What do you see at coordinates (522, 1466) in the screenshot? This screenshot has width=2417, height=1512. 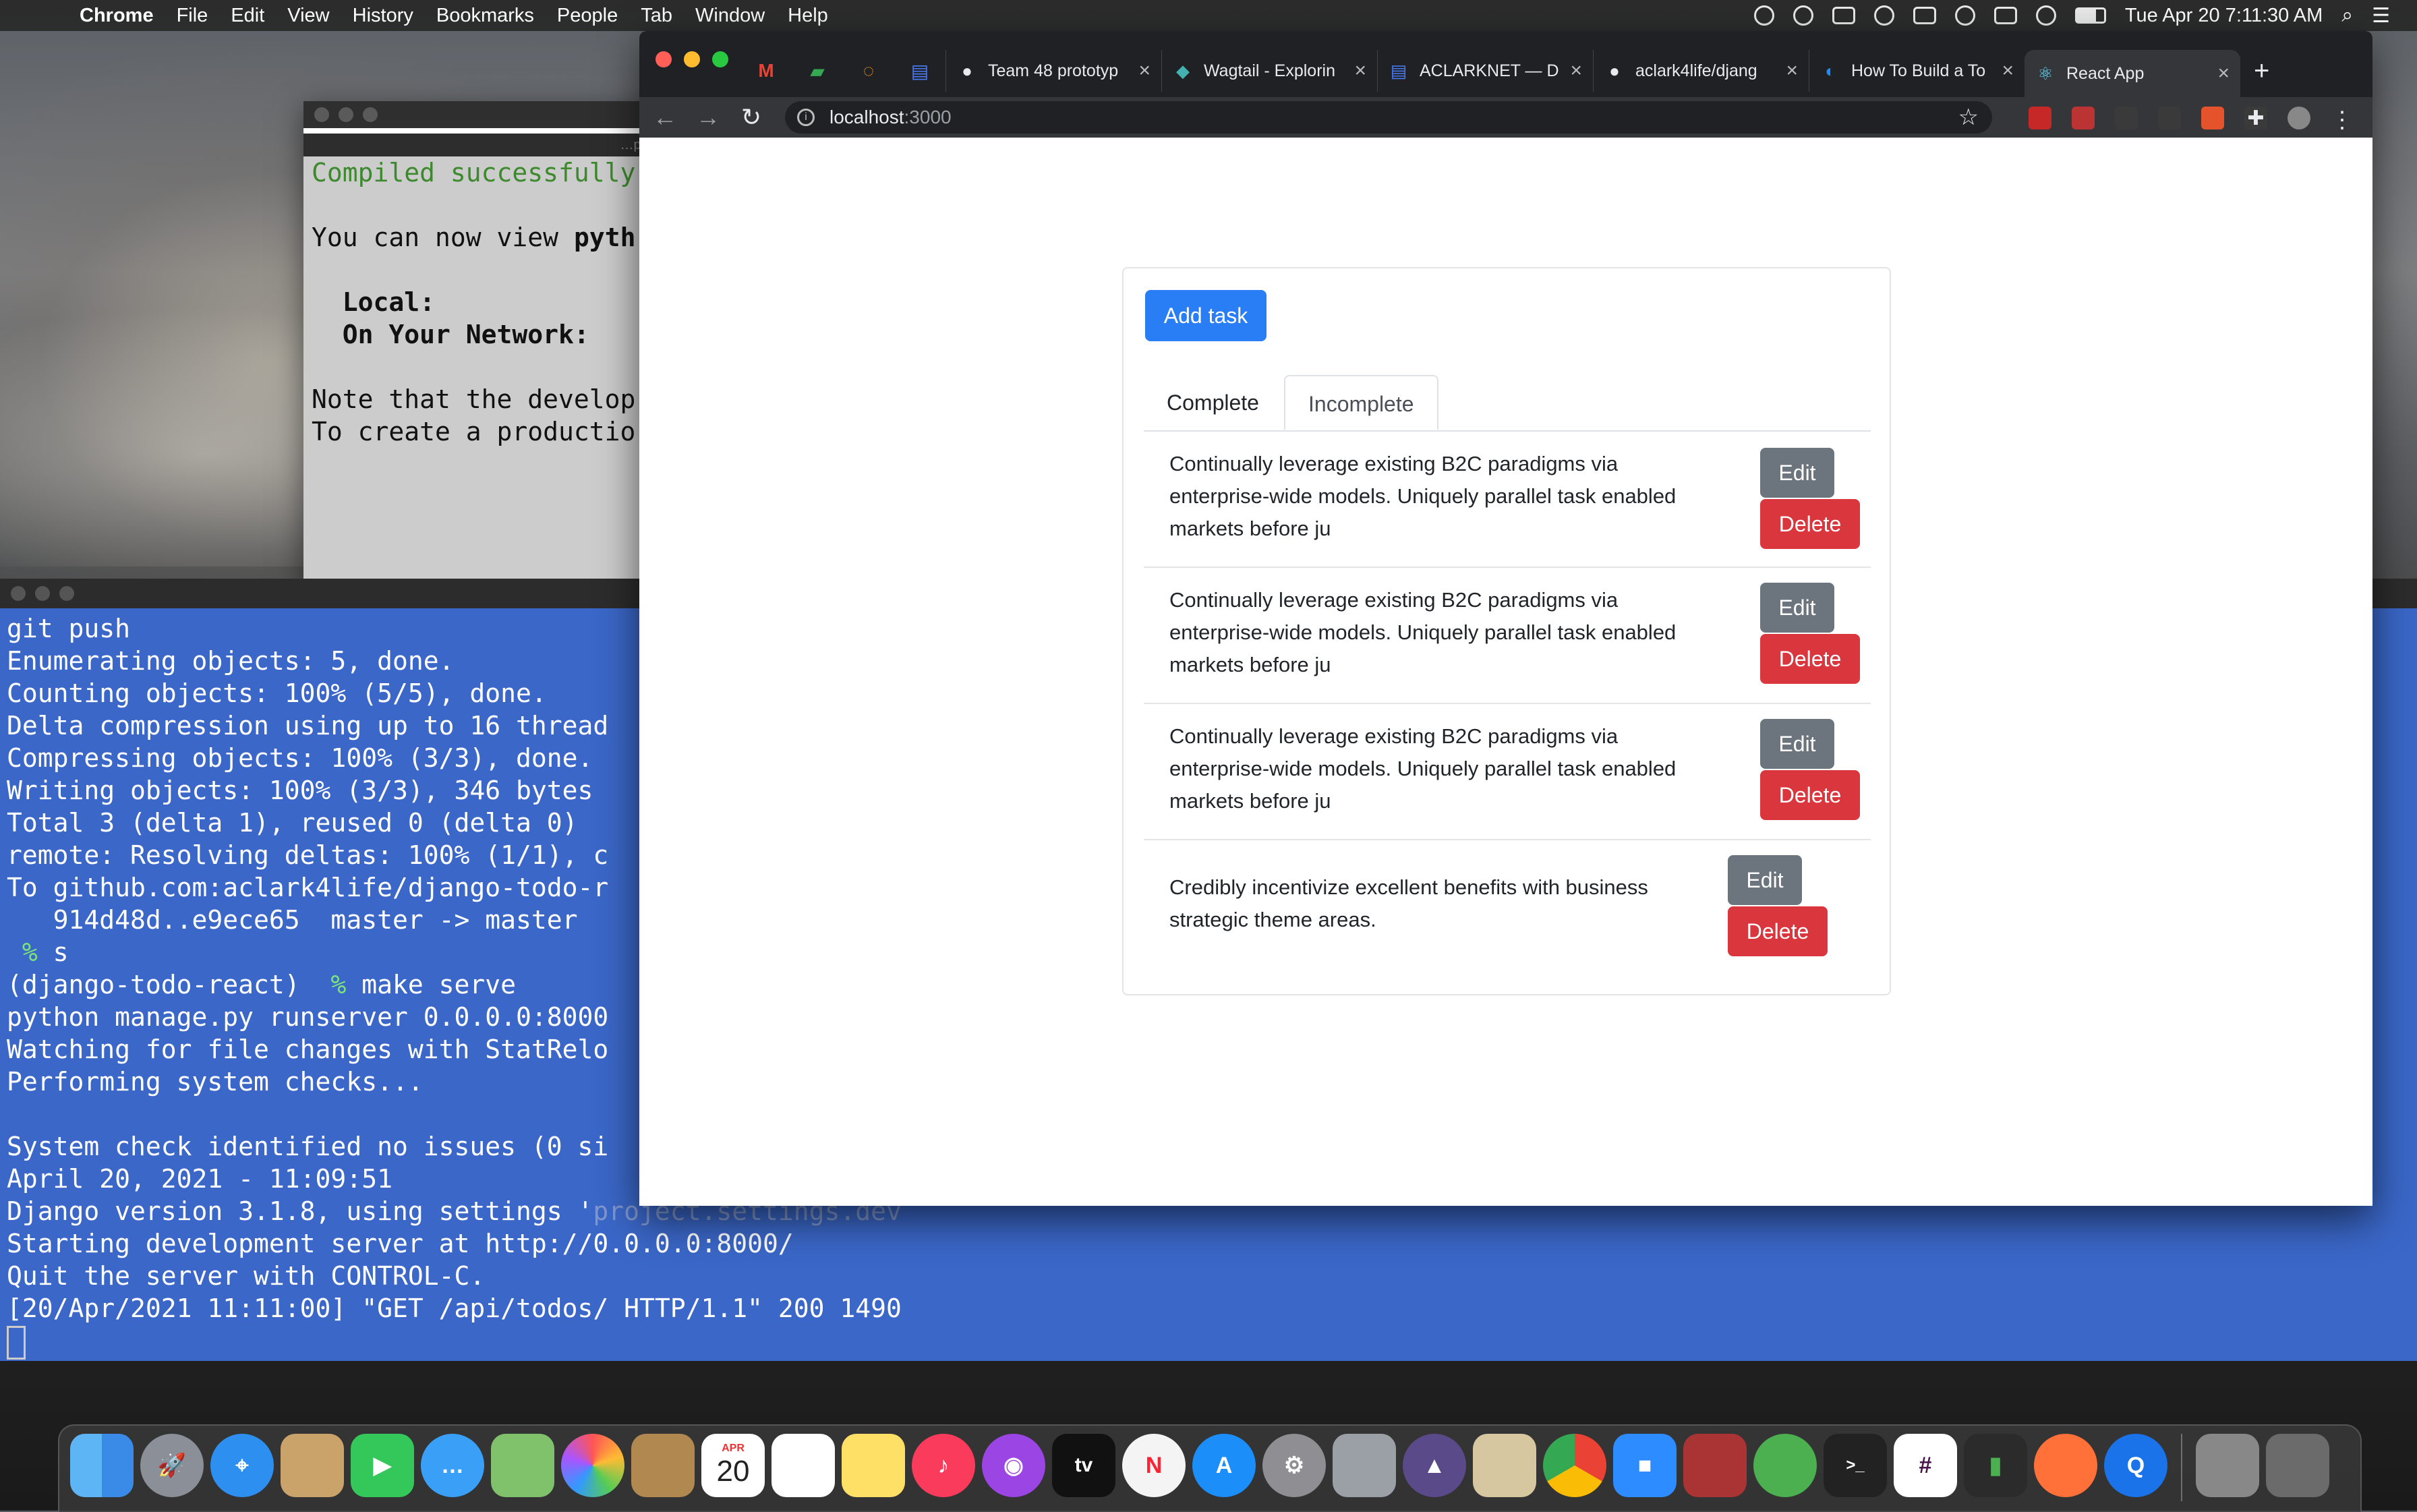 I see `maps-icon` at bounding box center [522, 1466].